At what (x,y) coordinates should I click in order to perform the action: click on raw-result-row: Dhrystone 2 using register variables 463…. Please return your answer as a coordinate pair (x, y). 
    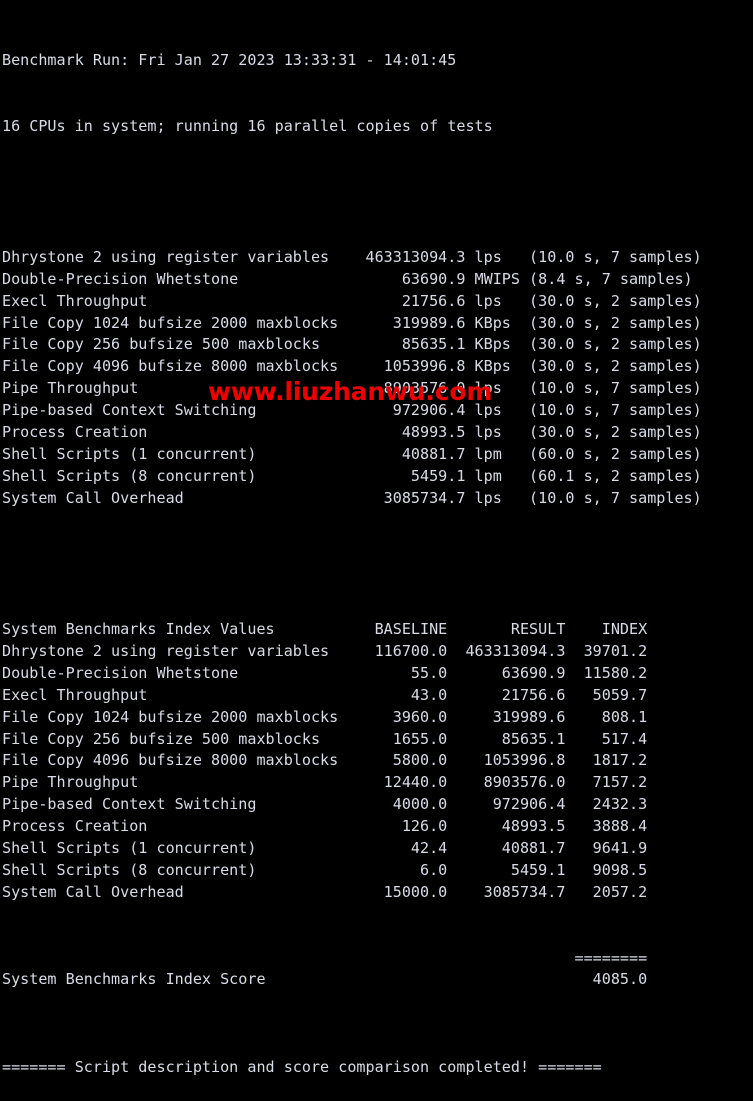
    Looking at the image, I should click on (352, 256).